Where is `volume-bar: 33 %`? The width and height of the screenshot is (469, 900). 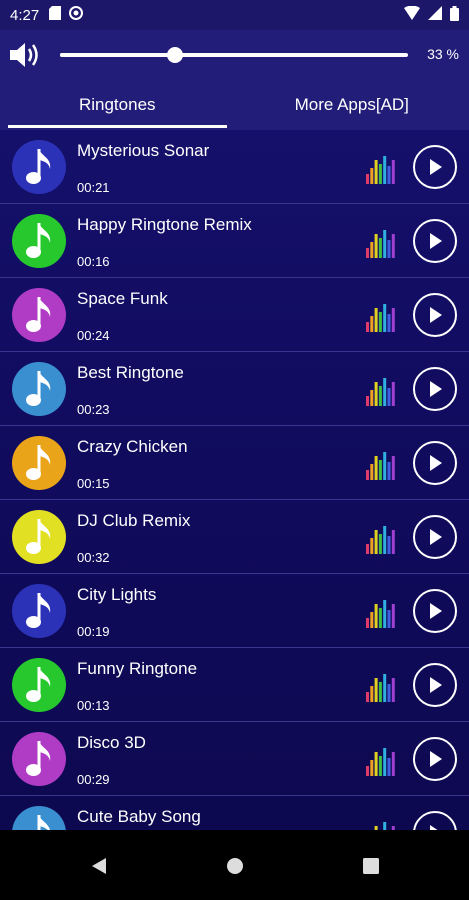
volume-bar: 33 % is located at coordinates (234, 55).